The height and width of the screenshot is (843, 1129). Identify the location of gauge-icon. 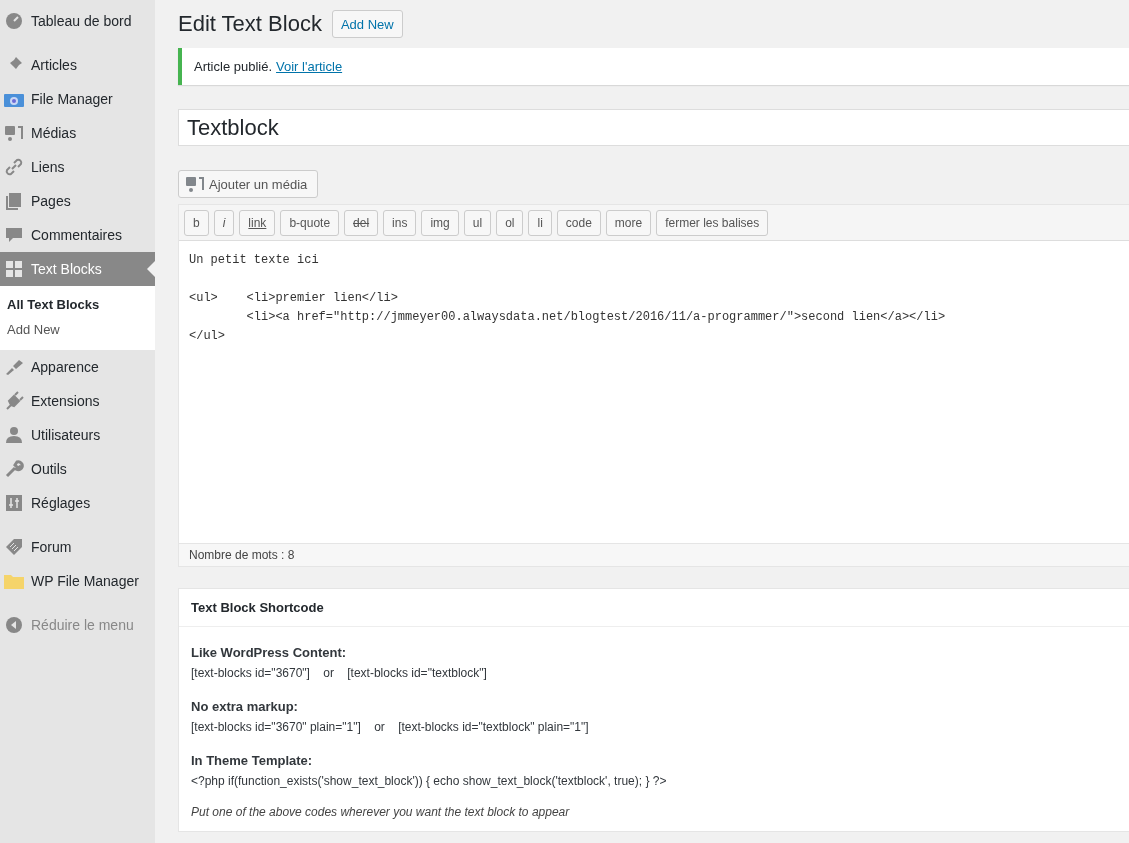
(14, 21).